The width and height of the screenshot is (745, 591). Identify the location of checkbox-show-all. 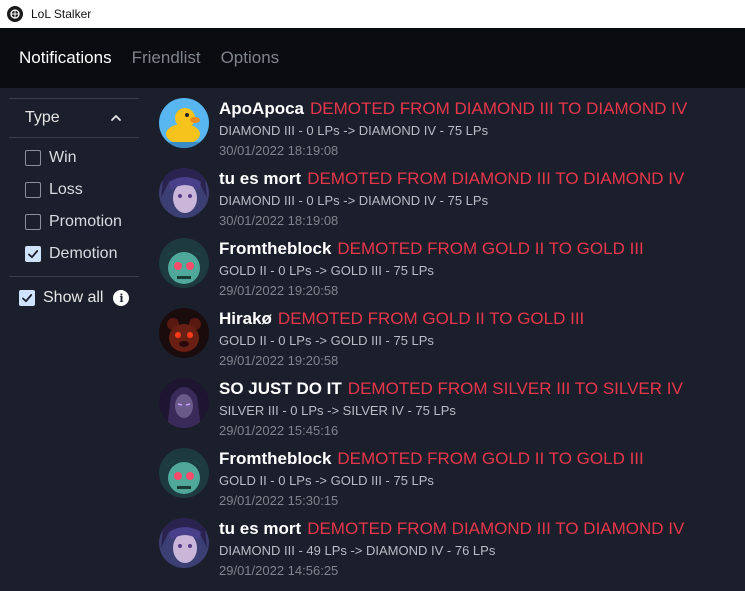
(27, 298).